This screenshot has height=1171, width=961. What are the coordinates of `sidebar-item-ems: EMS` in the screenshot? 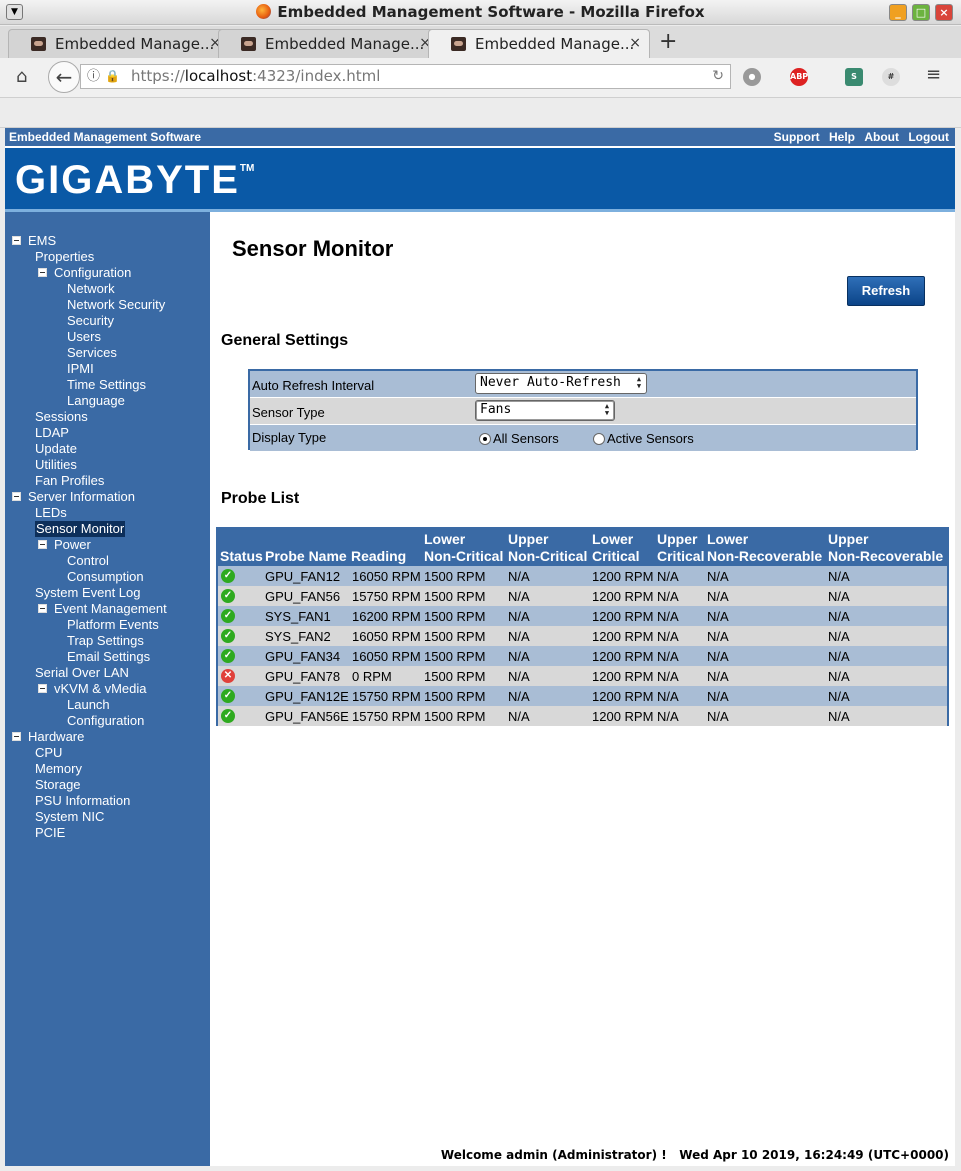 It's located at (42, 241).